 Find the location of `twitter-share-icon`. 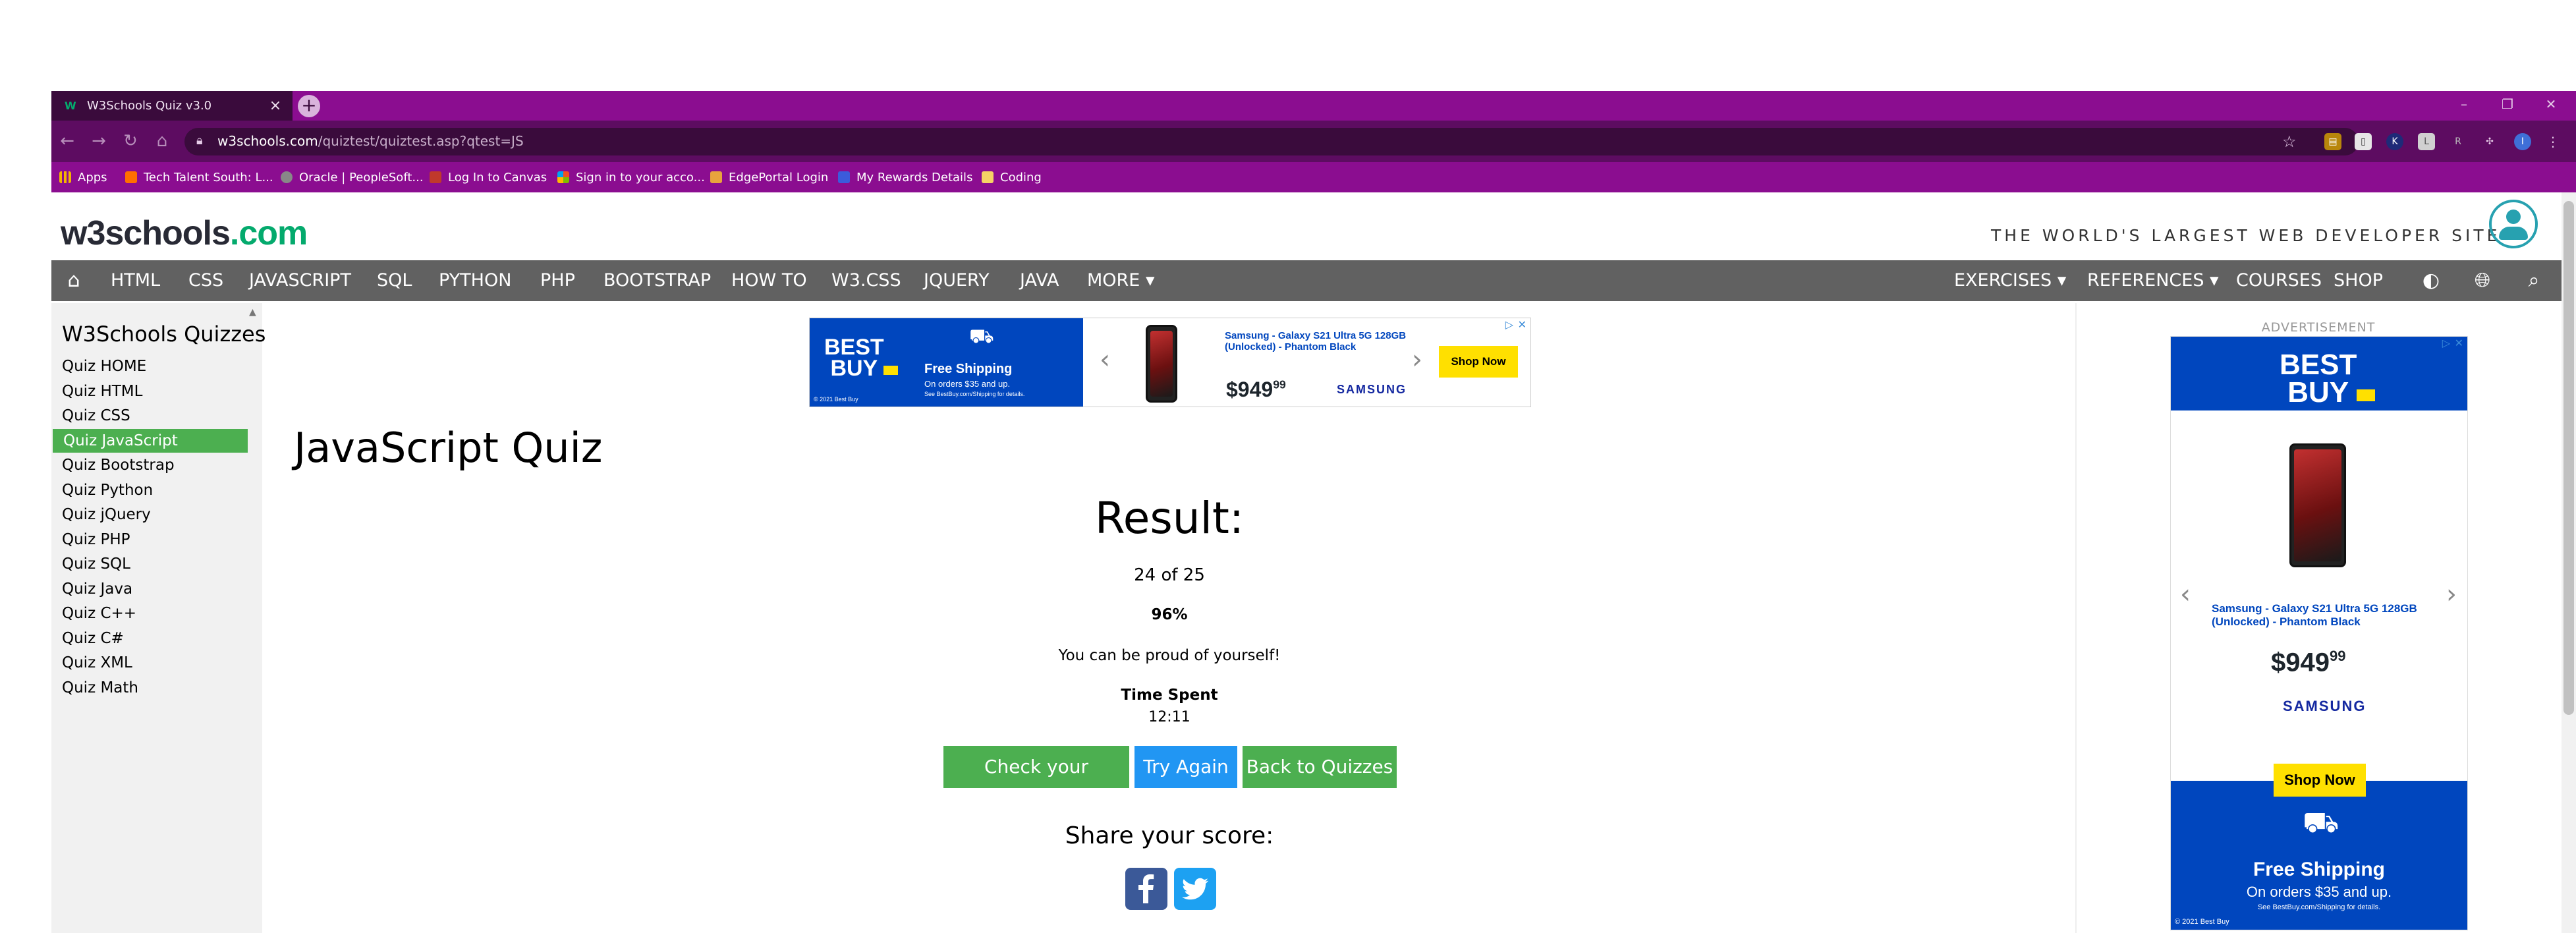

twitter-share-icon is located at coordinates (1195, 889).